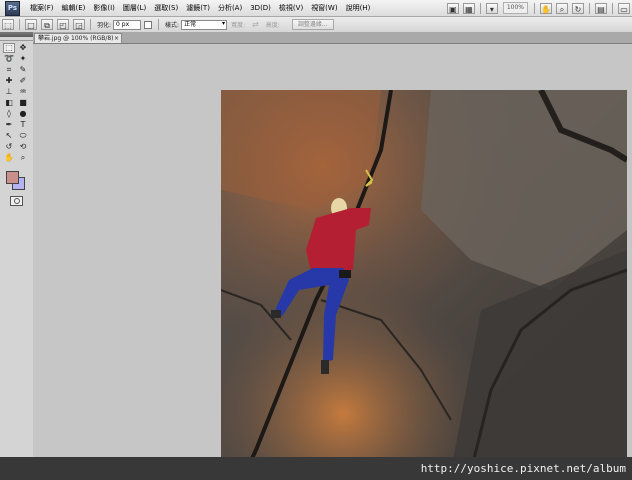 This screenshot has height=480, width=632. Describe the element at coordinates (148, 24) in the screenshot. I see `anti-alias-checkbox` at that location.